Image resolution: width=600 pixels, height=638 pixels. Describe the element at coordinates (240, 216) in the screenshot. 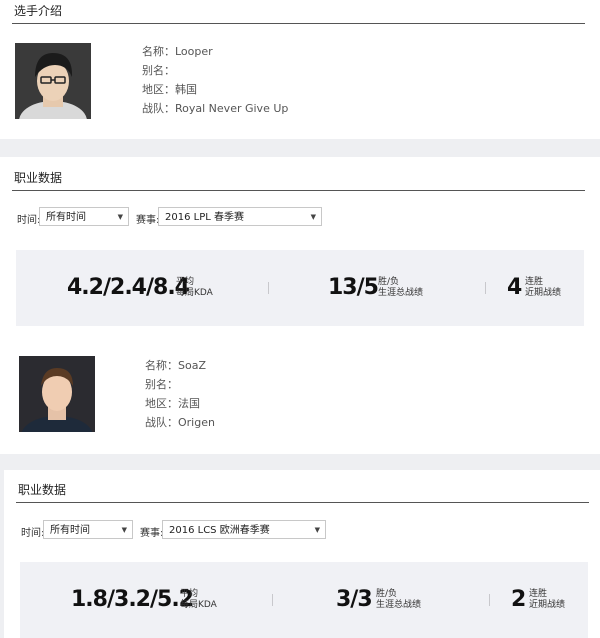

I see `event-filter-select: 2016 LPL 春季赛 ▼` at that location.